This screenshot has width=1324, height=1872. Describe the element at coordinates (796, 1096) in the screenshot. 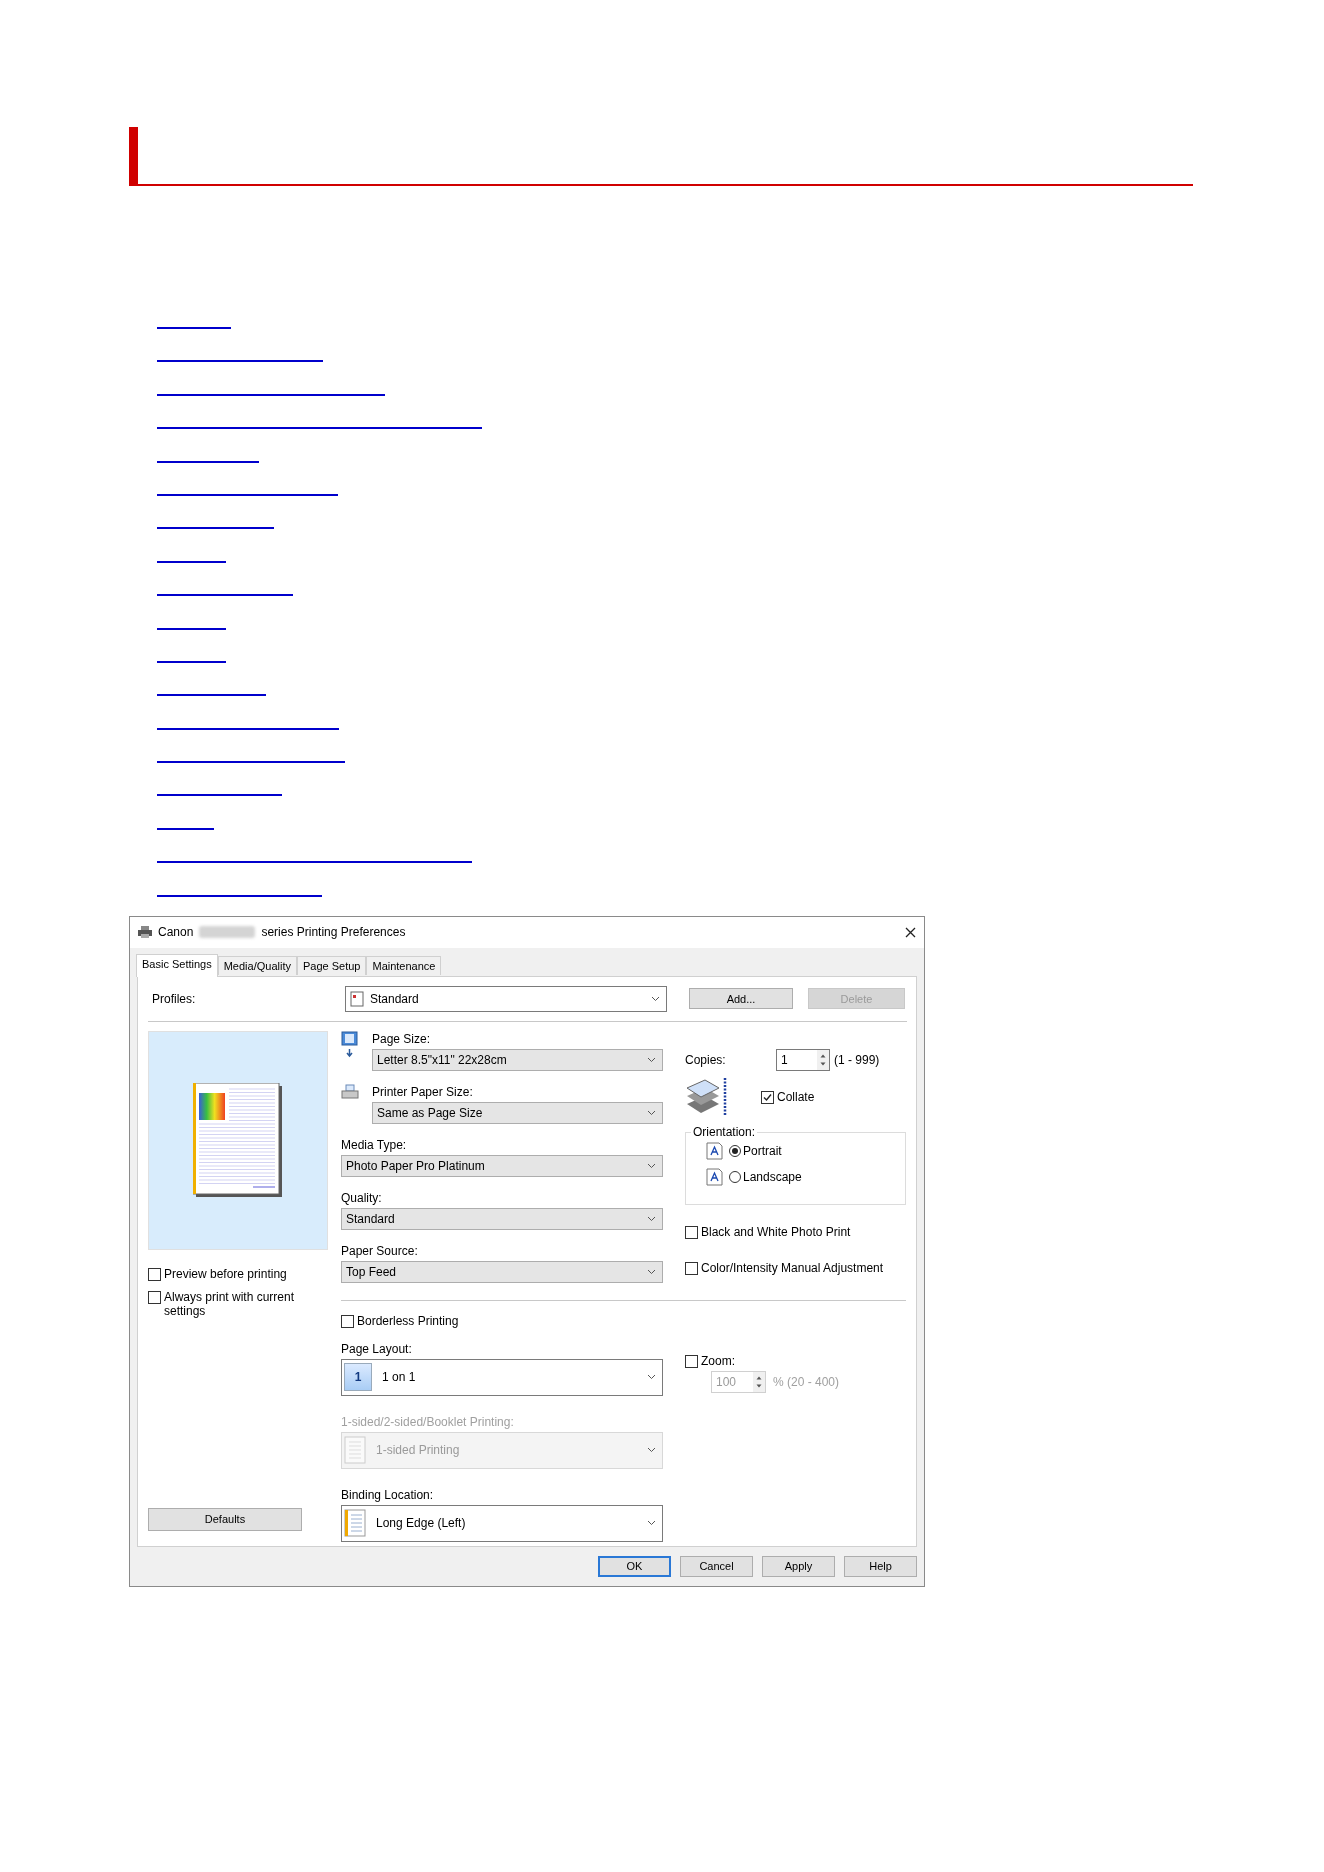

I see `checkbox-label: Collate` at that location.